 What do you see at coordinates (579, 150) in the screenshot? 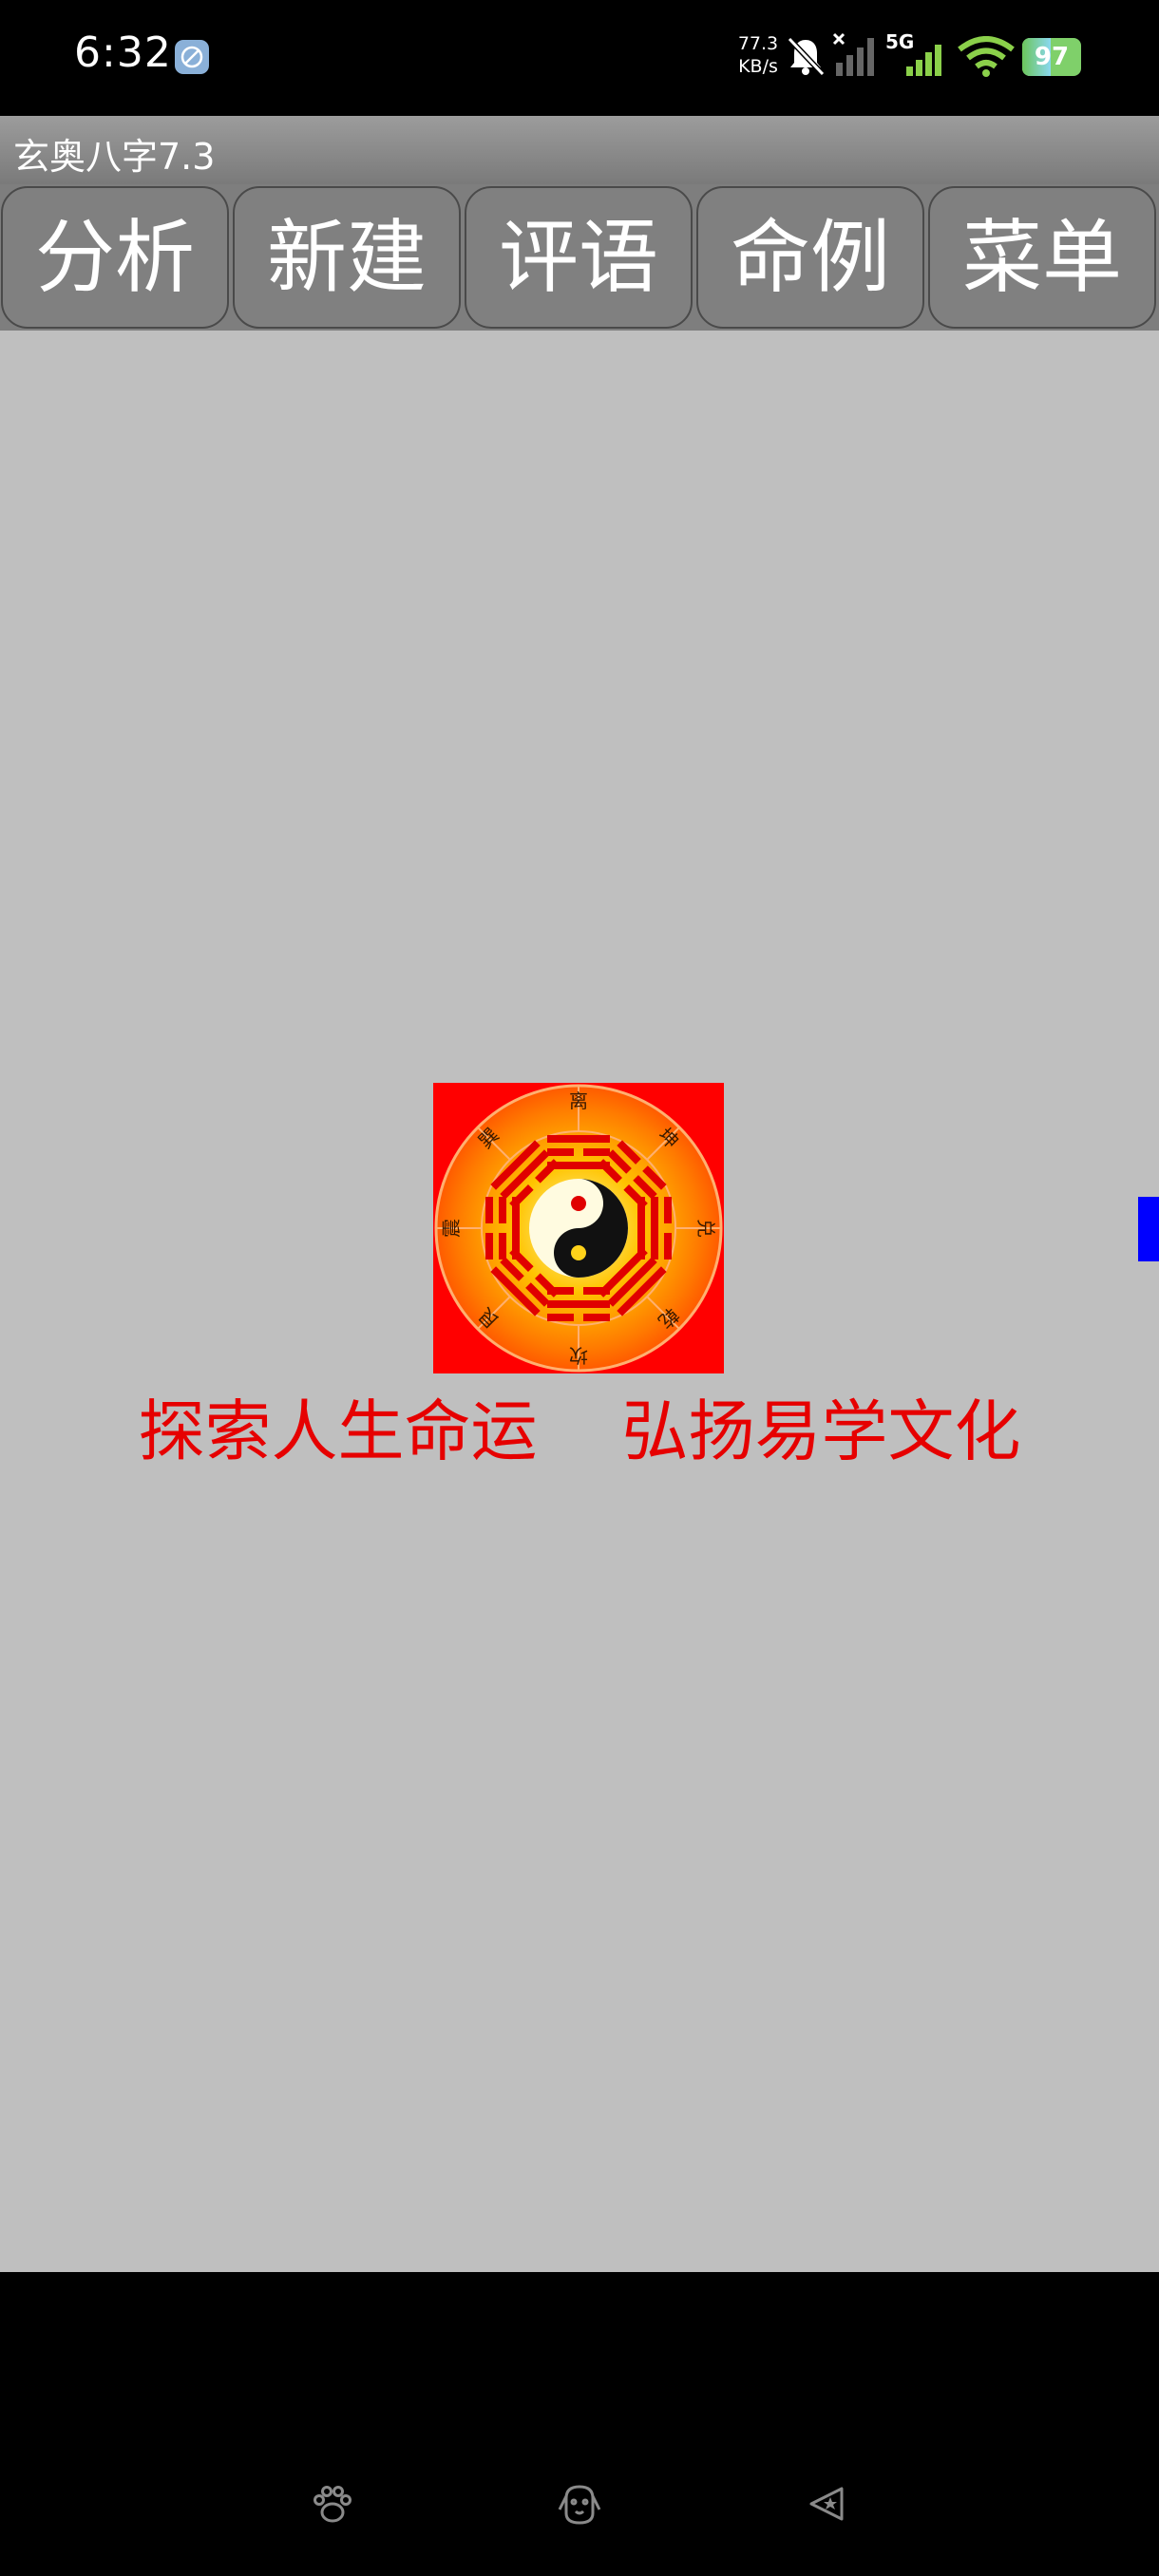
I see `app-title-bar: 玄奥八字7.3` at bounding box center [579, 150].